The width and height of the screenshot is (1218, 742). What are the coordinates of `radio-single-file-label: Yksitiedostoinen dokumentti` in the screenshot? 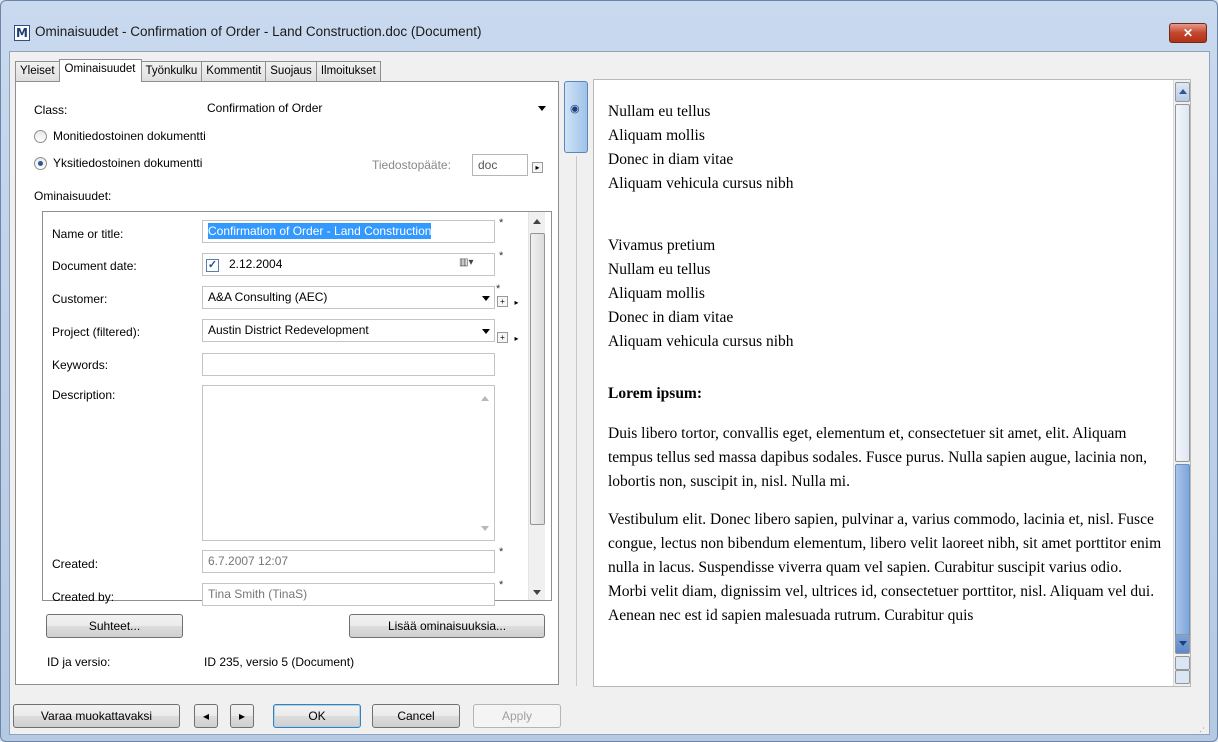 It's located at (128, 163).